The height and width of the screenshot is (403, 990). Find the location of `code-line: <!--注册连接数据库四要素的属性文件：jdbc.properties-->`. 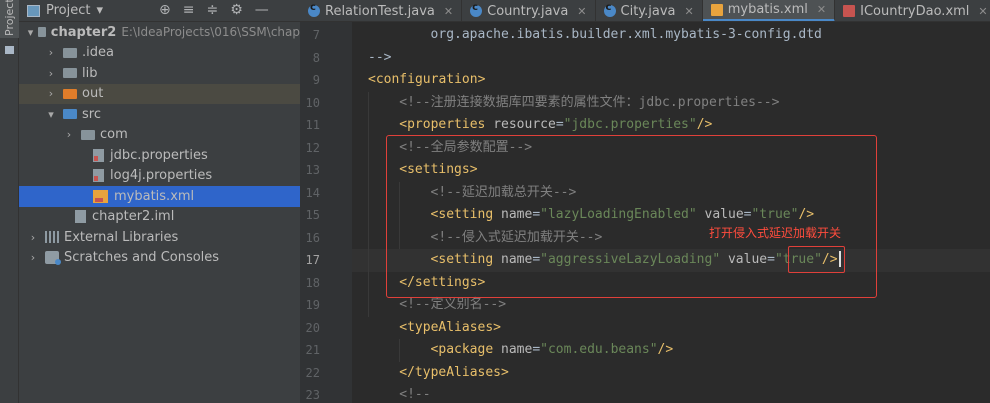

code-line: <!--注册连接数据库四要素的属性文件：jdbc.properties--> is located at coordinates (671, 103).